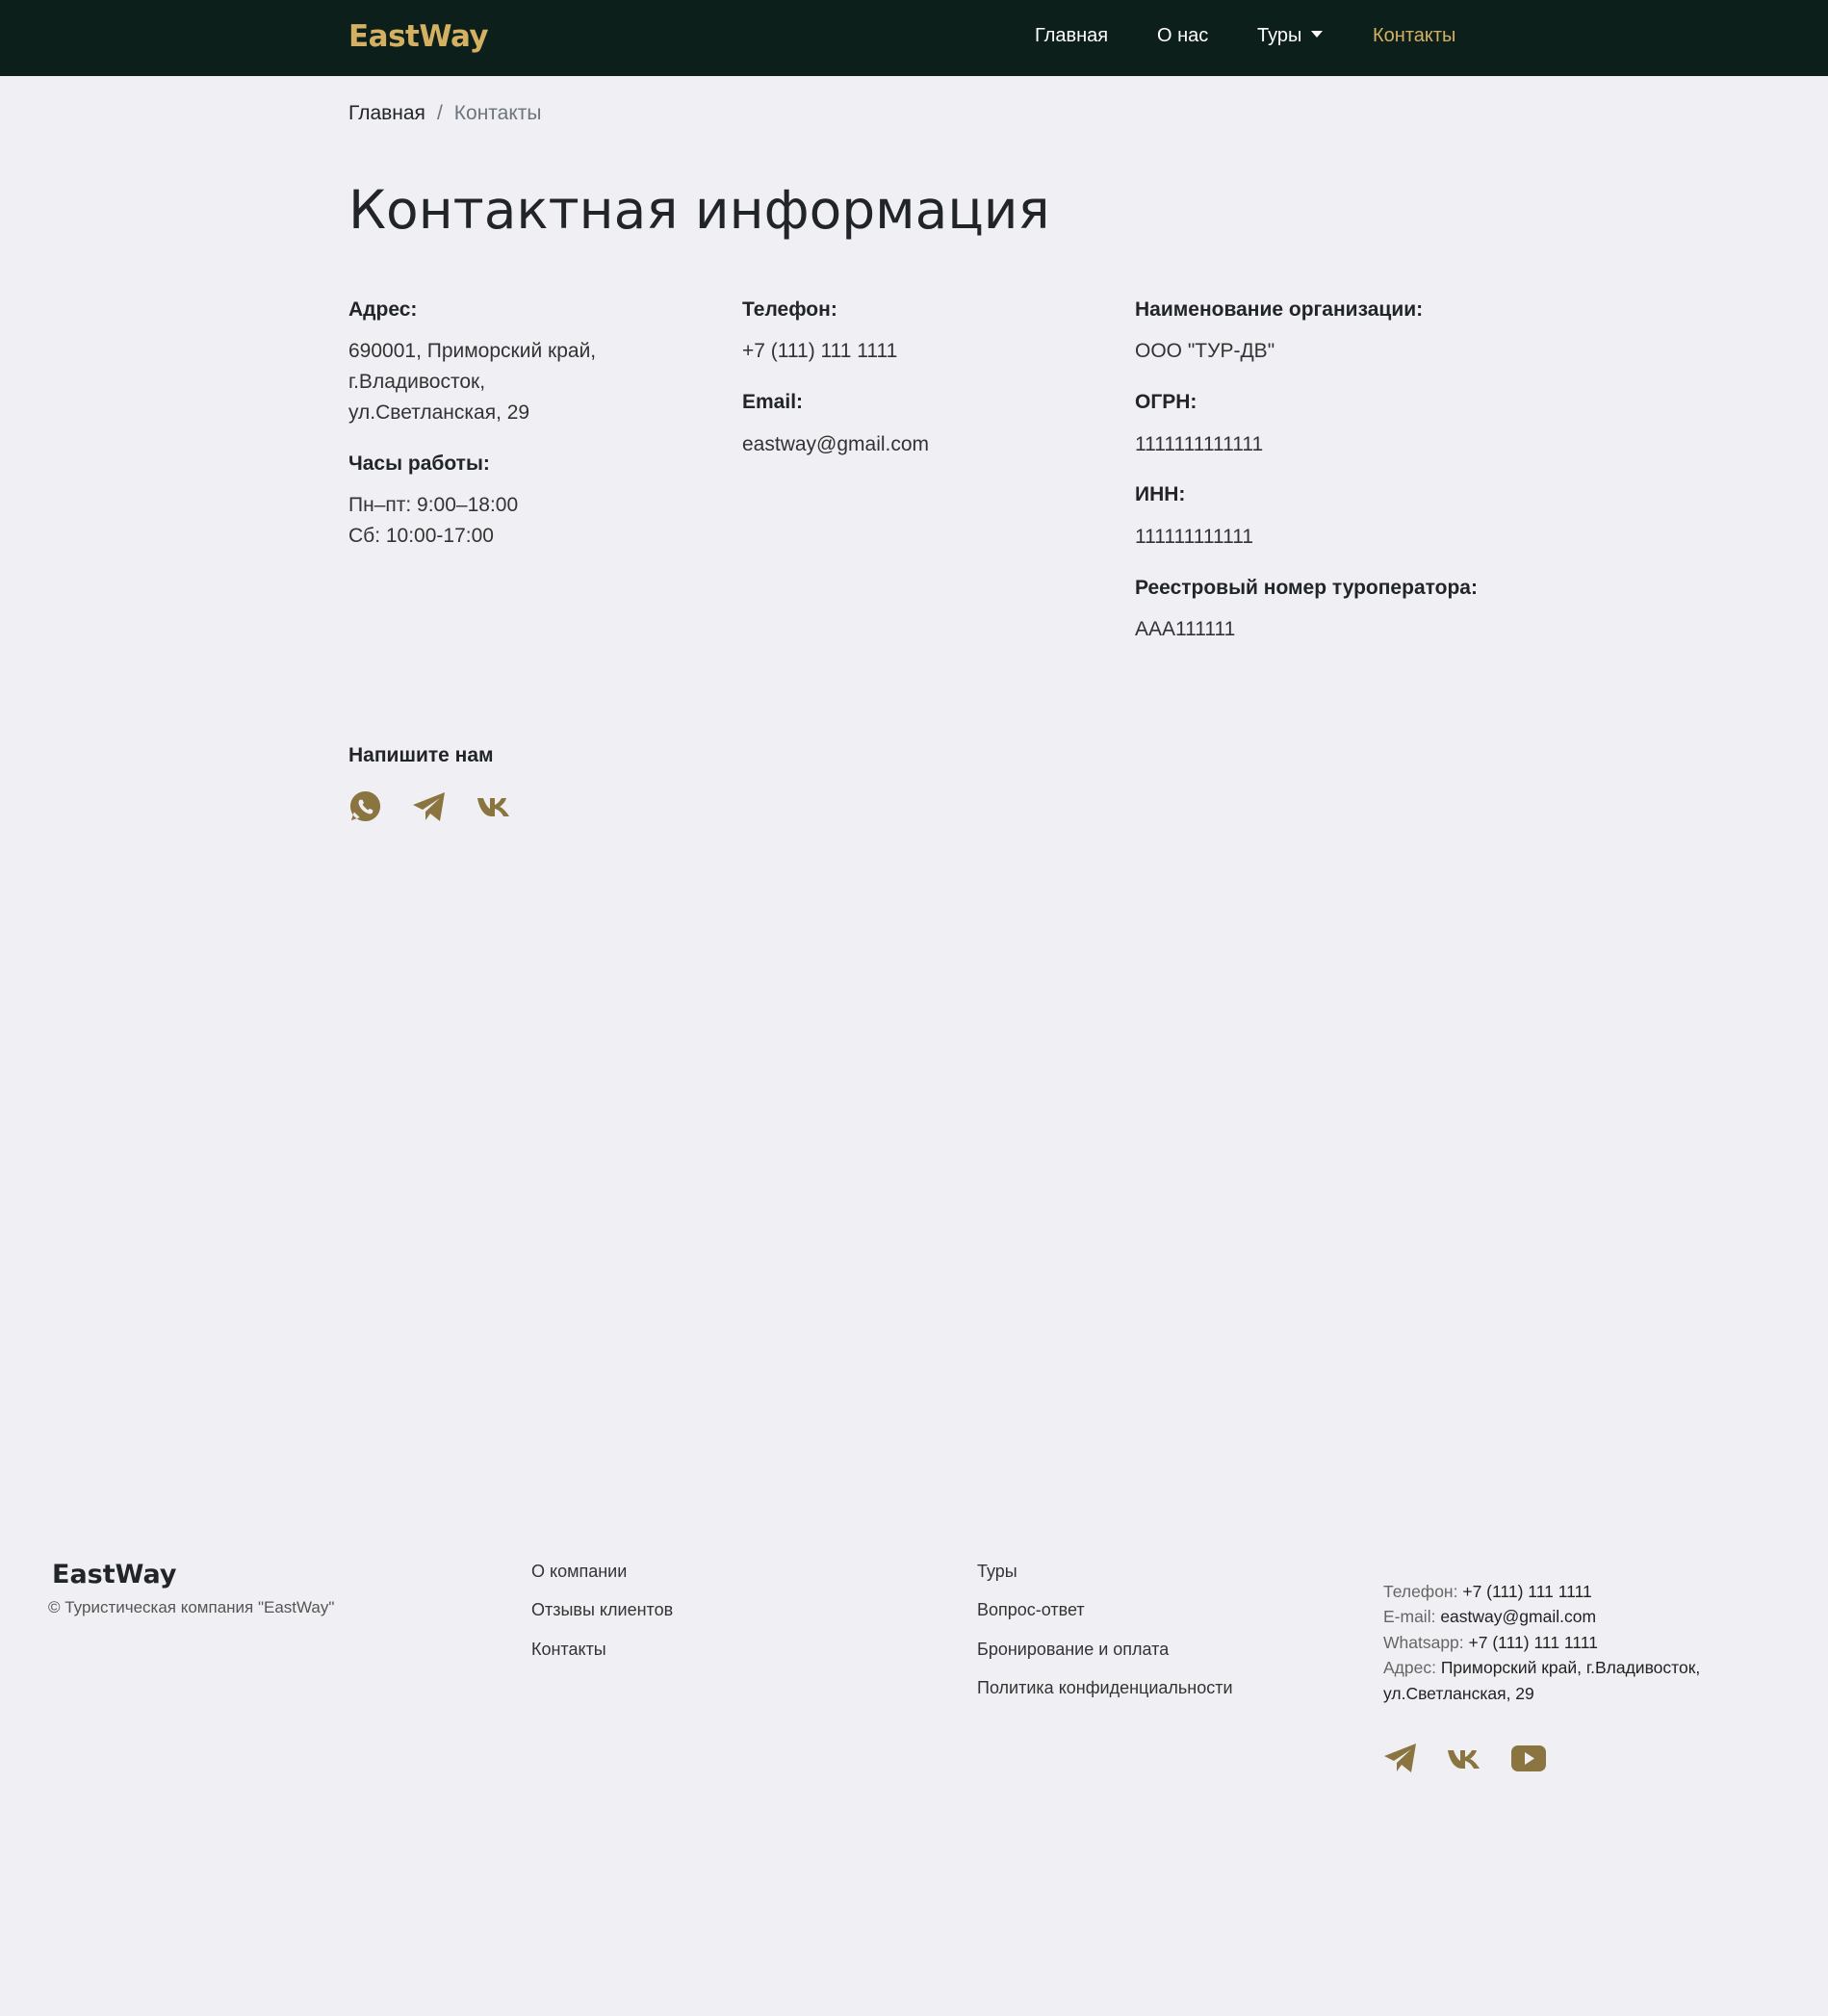 The height and width of the screenshot is (2016, 1828). I want to click on footer-whatsapp-value: +7 (111) 111 1111, so click(1534, 1643).